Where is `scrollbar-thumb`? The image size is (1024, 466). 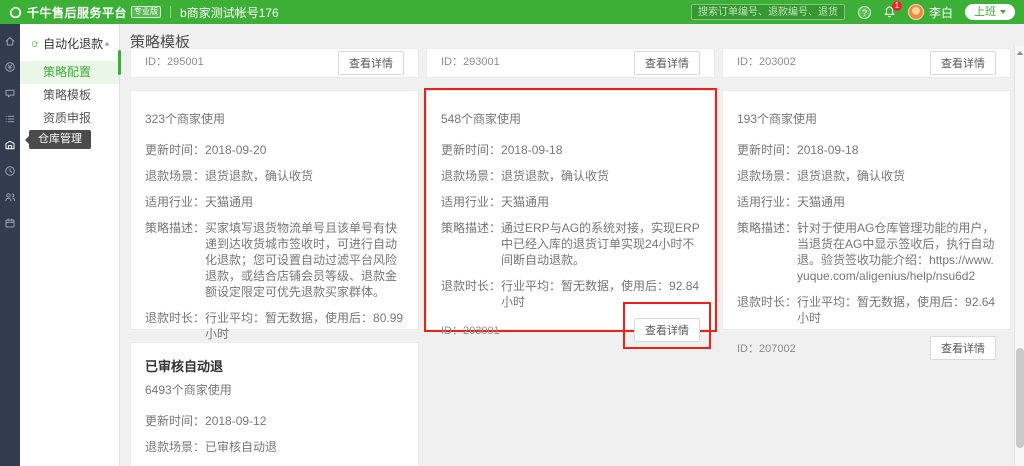 scrollbar-thumb is located at coordinates (1020, 398).